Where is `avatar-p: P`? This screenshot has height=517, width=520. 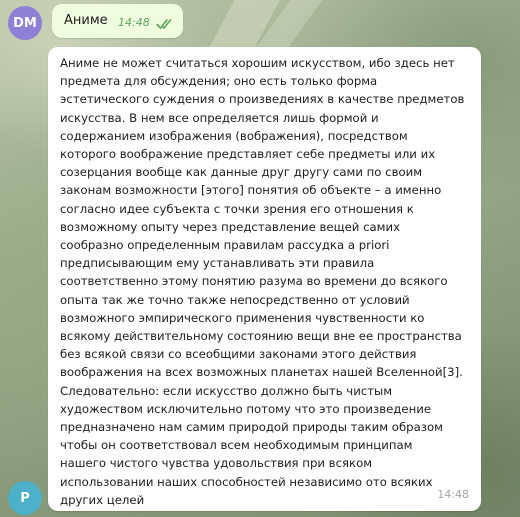
avatar-p: P is located at coordinates (25, 498).